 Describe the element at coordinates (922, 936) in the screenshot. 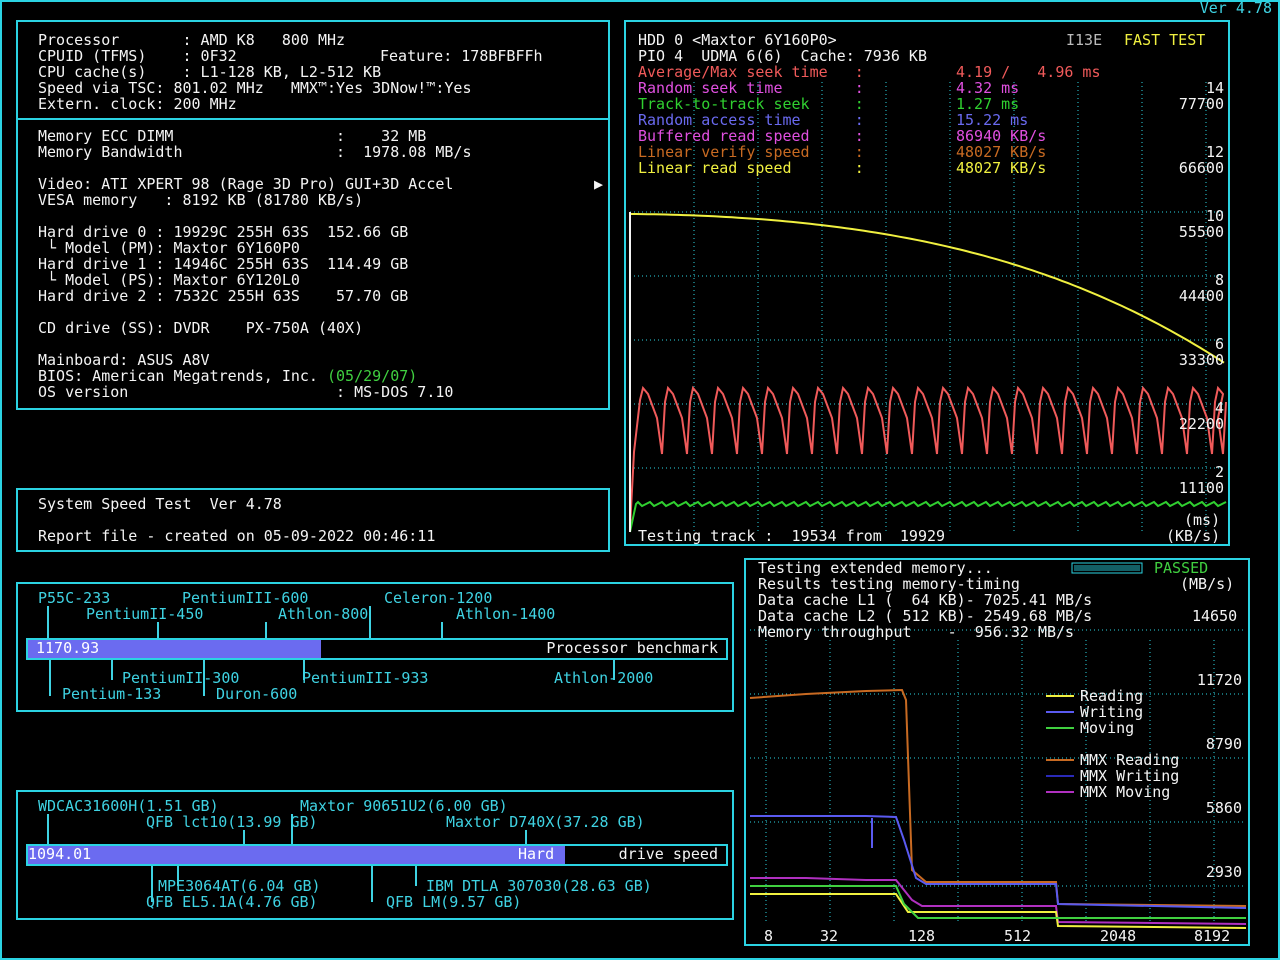

I see `memory-x-tick: 128` at that location.